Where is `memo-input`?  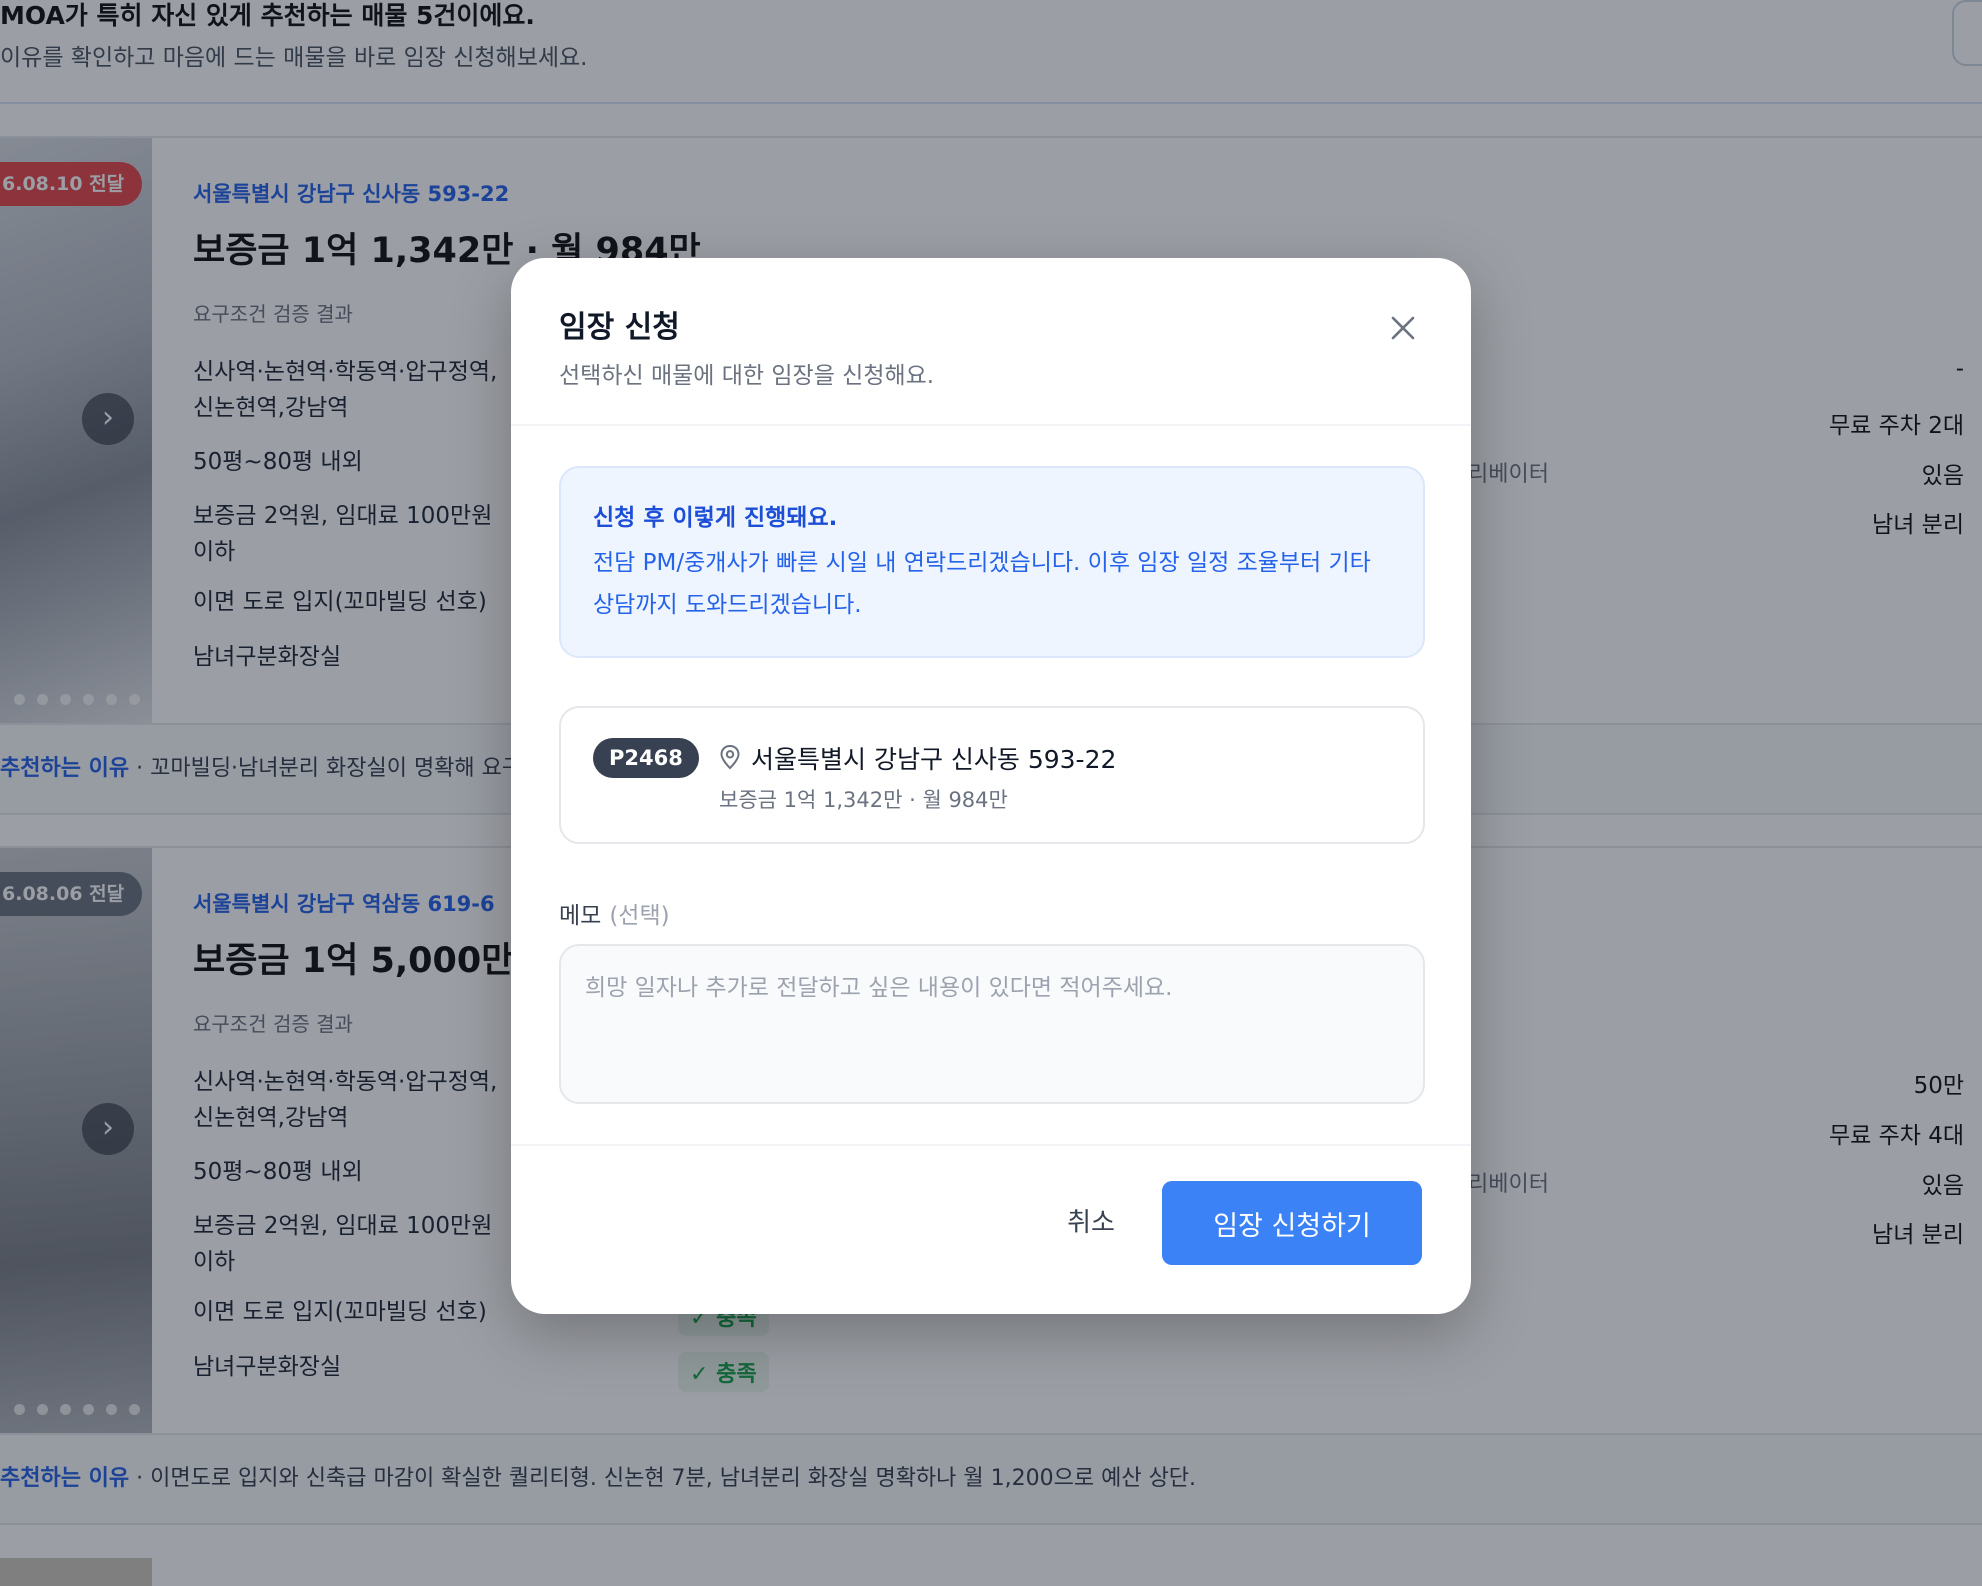
memo-input is located at coordinates (992, 1024).